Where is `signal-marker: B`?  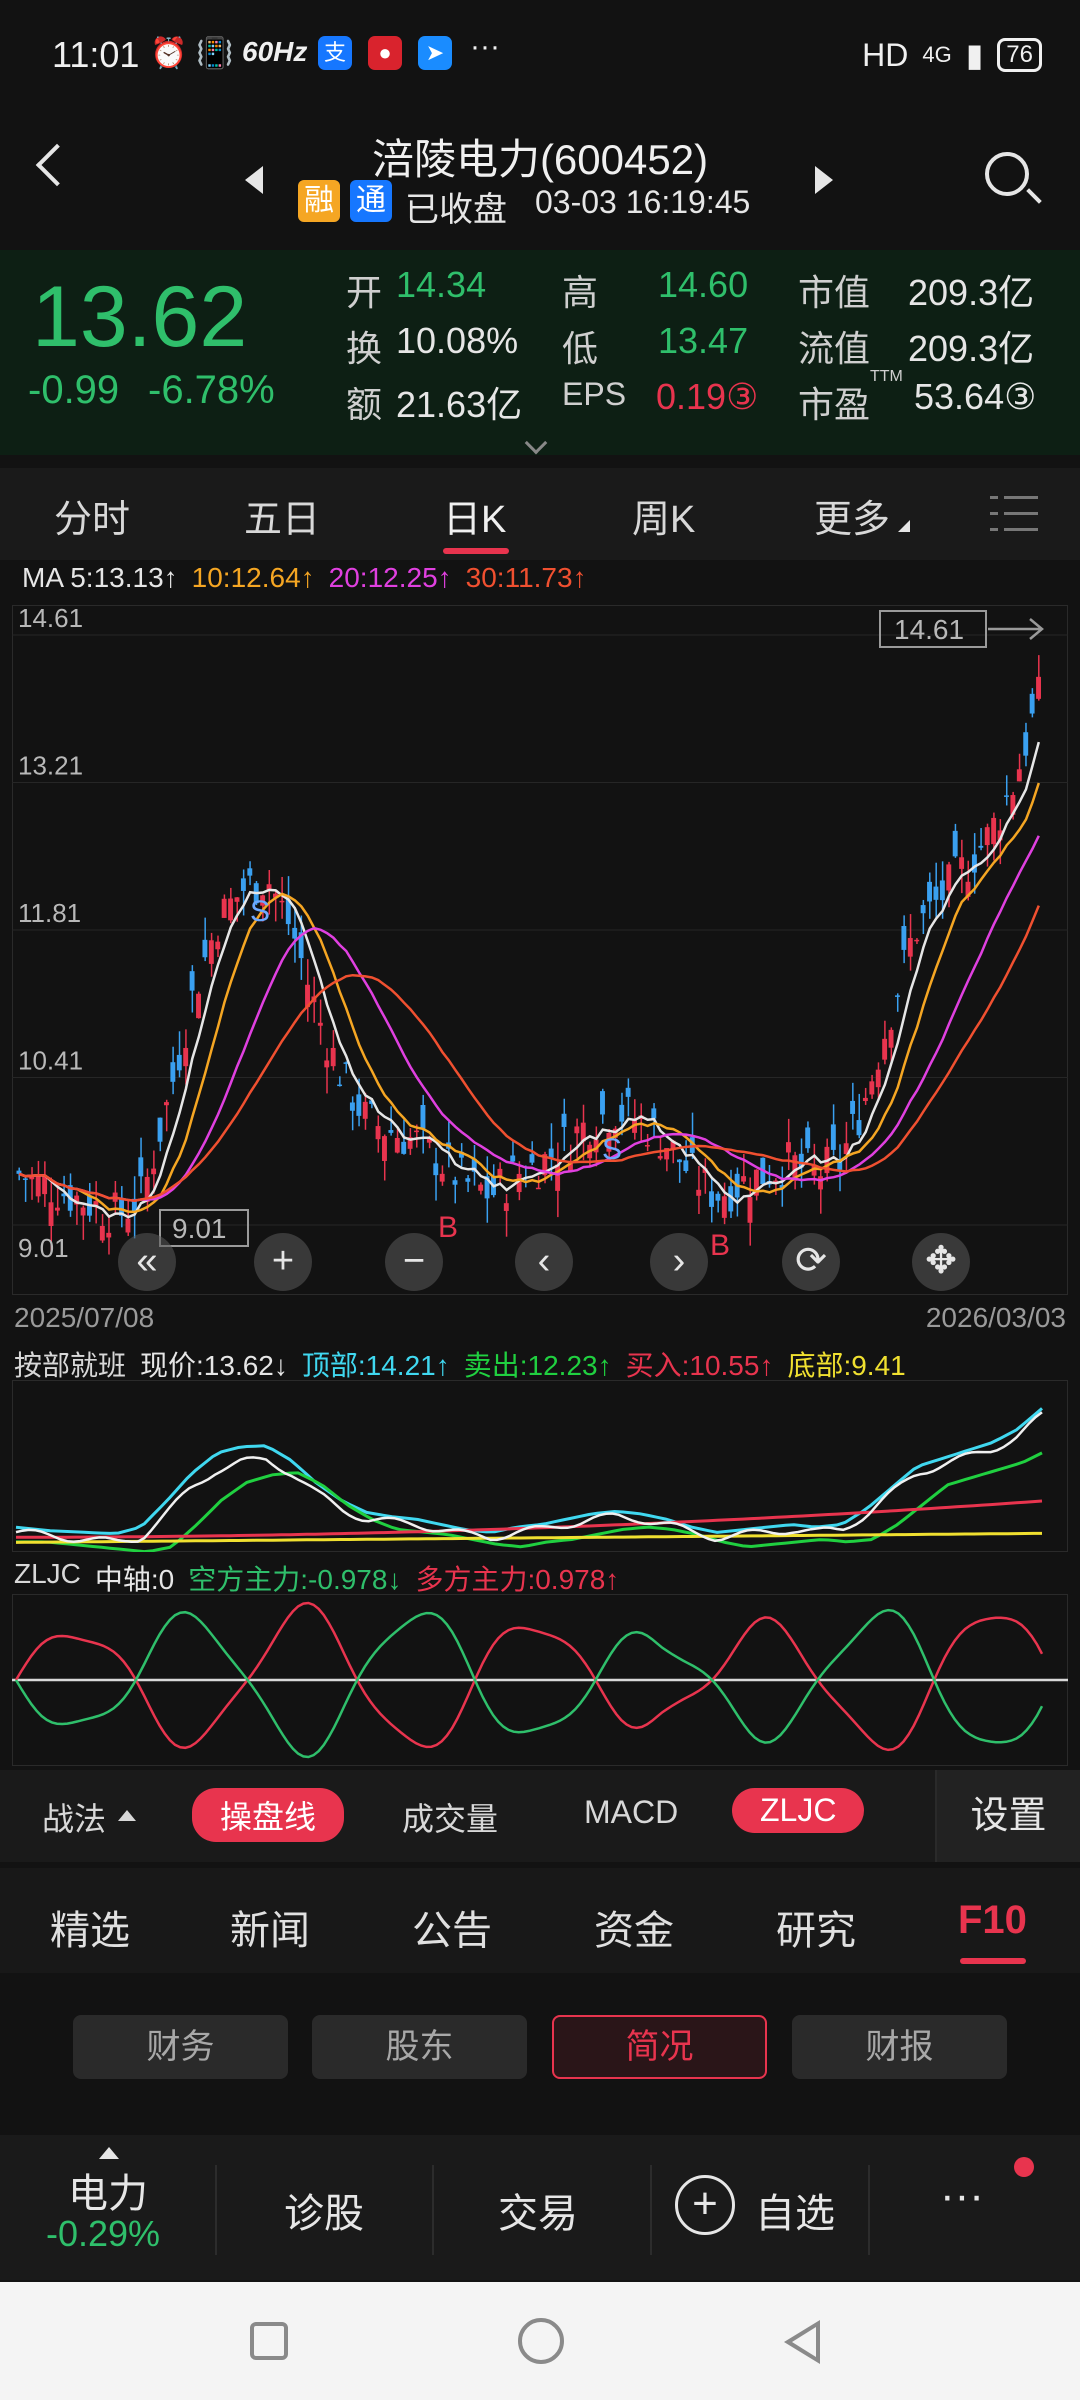 signal-marker: B is located at coordinates (720, 1245).